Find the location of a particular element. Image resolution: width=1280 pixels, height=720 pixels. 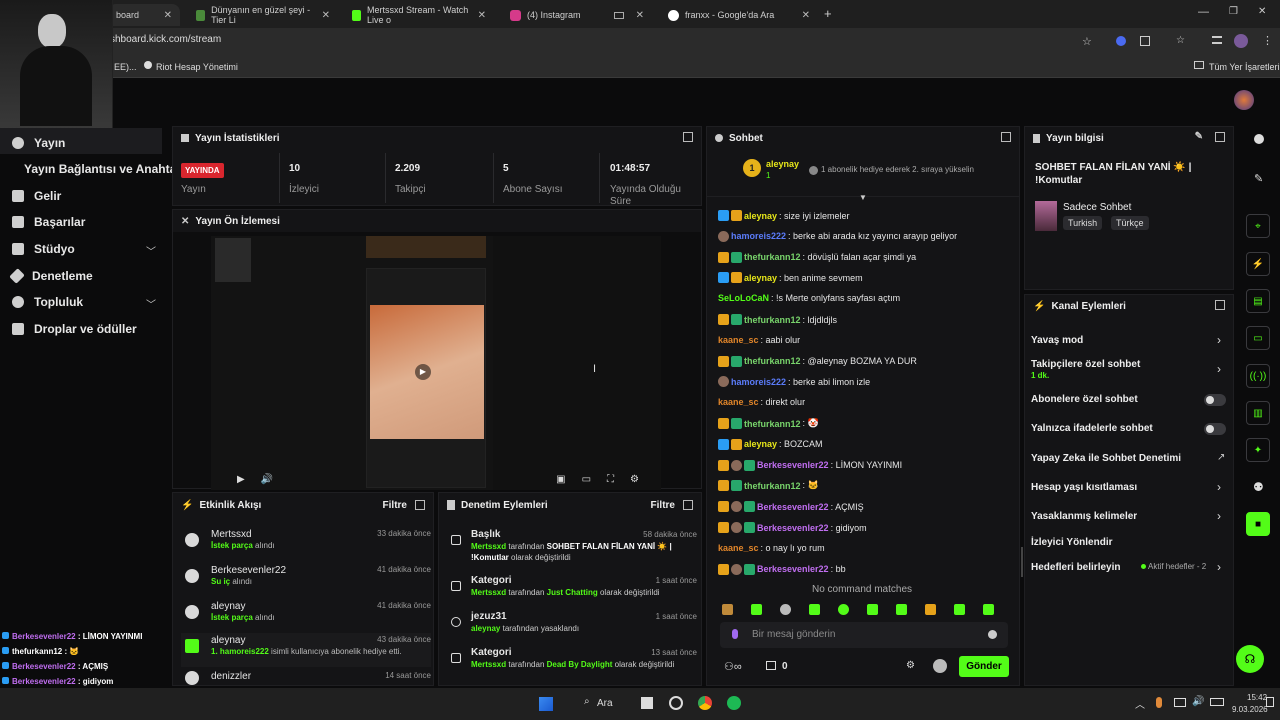

url-field: shboard.kick.com/stream is located at coordinates (165, 39).